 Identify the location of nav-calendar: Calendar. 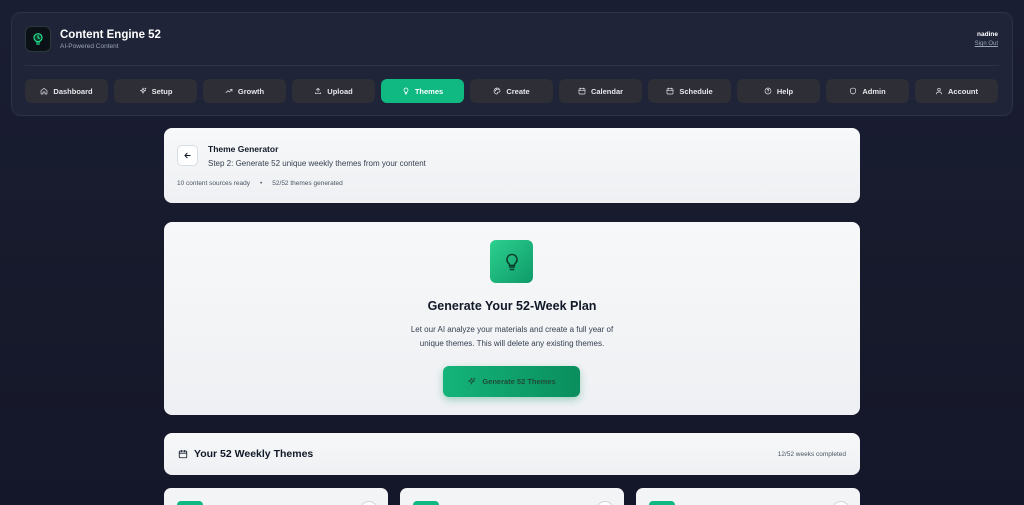
(600, 91).